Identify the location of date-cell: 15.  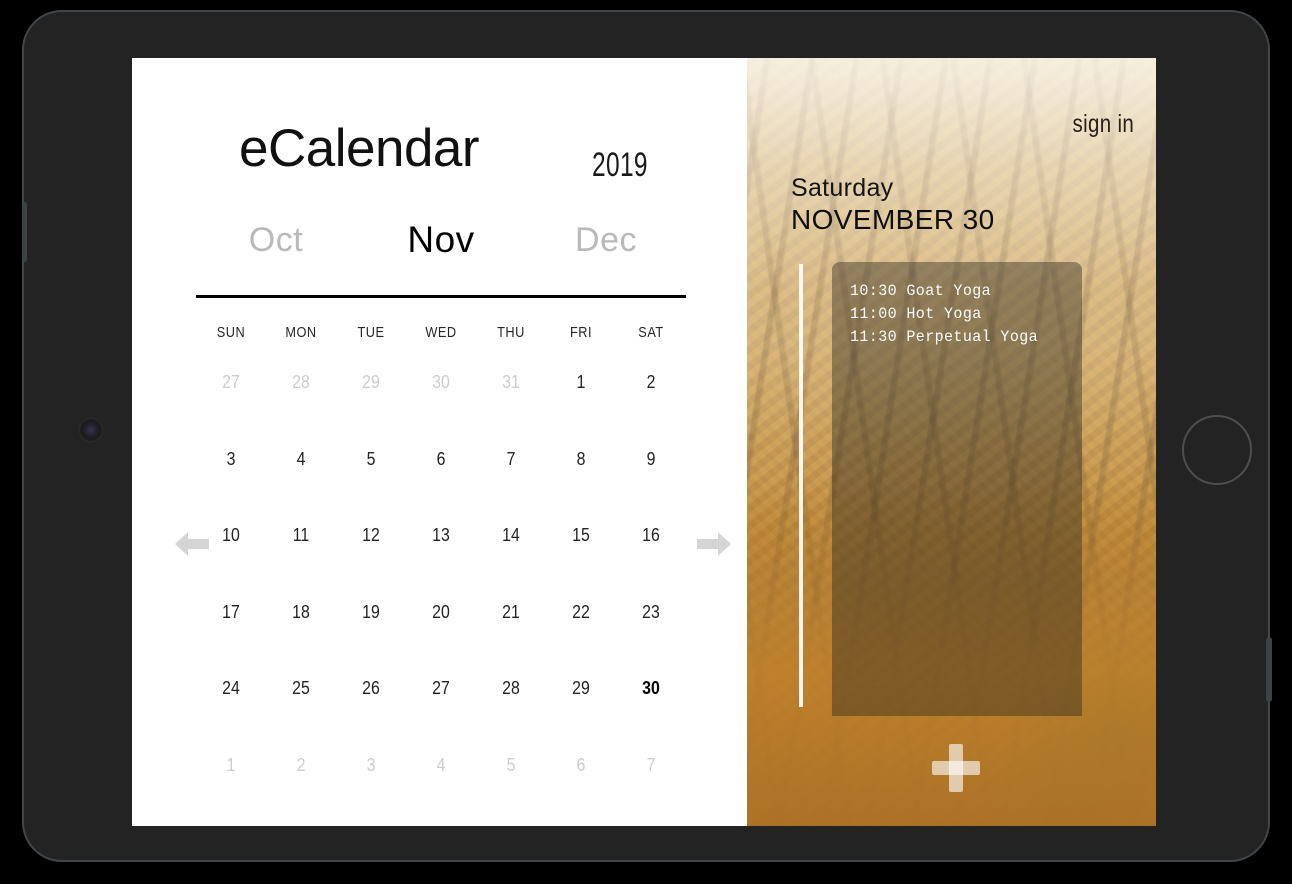
(581, 559).